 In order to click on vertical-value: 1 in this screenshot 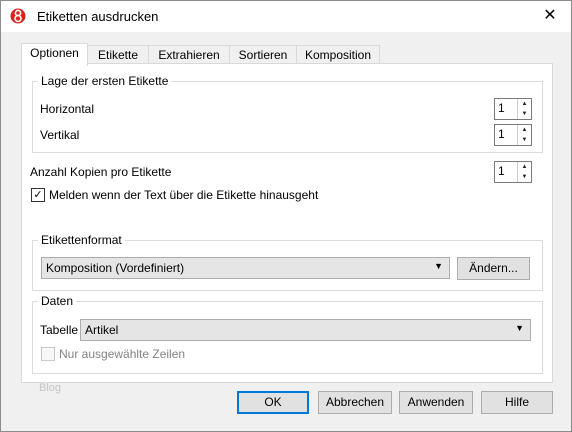, I will do `click(501, 134)`.